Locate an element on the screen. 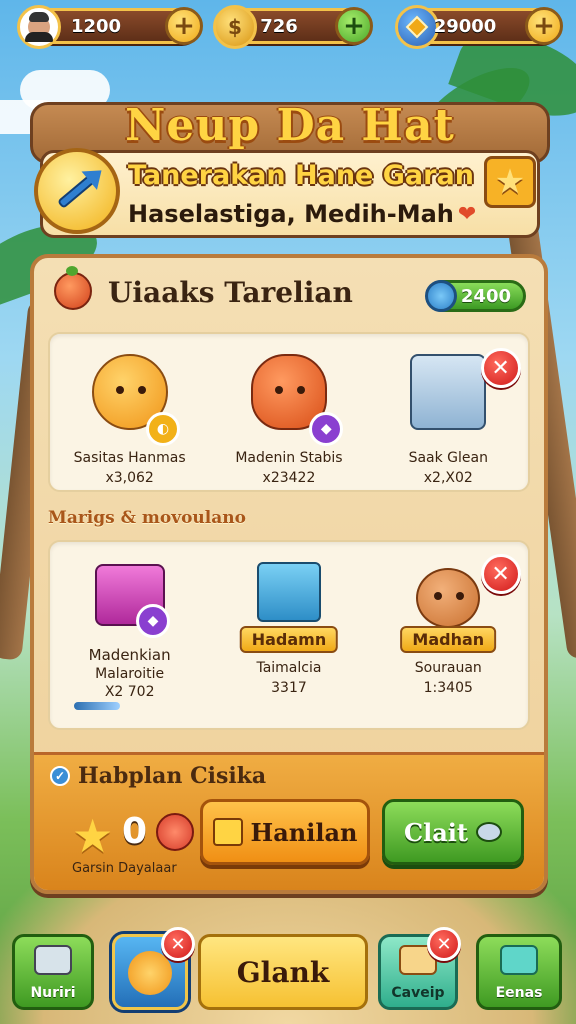 Image resolution: width=576 pixels, height=1024 pixels. bag-icon is located at coordinates (227, 832).